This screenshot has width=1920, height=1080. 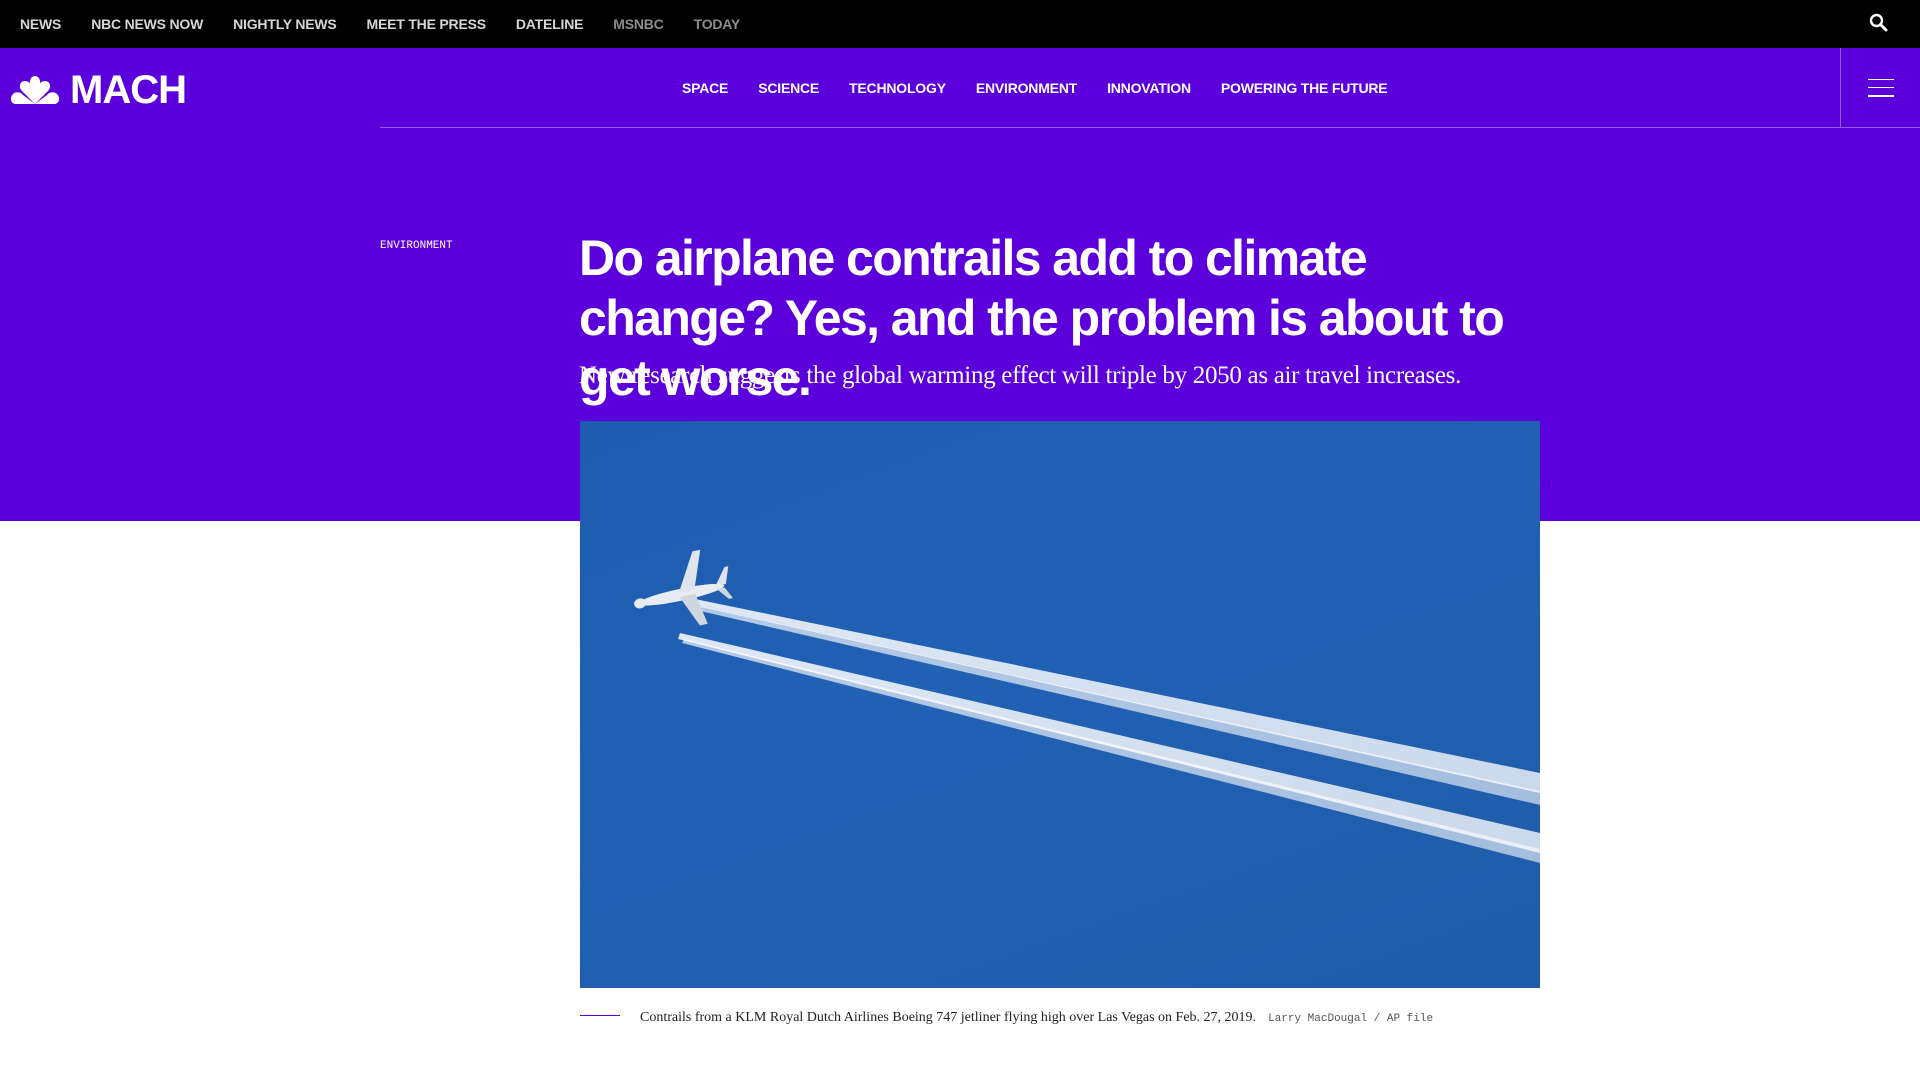 What do you see at coordinates (897, 88) in the screenshot?
I see `section-nav-technology: TECHNOLOGY` at bounding box center [897, 88].